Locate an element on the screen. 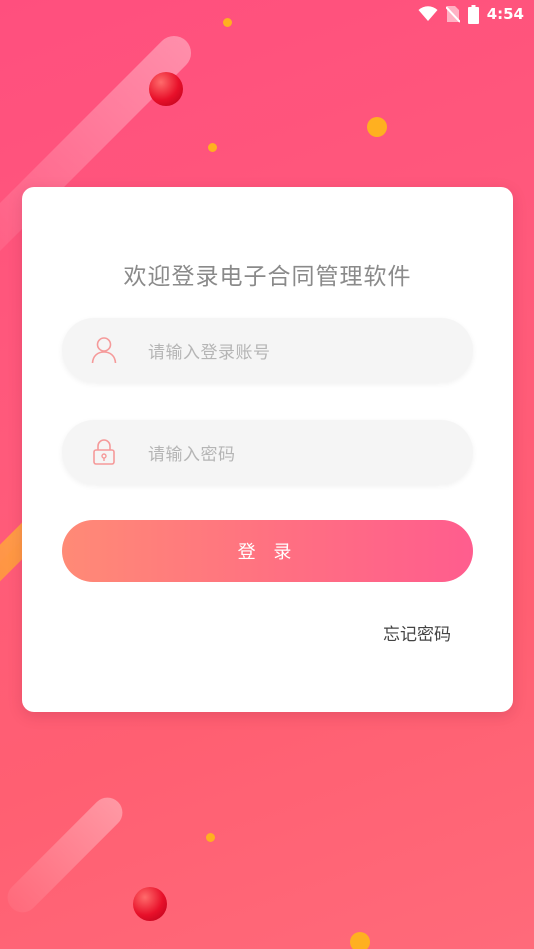 The image size is (534, 949). battery-icon is located at coordinates (473, 14).